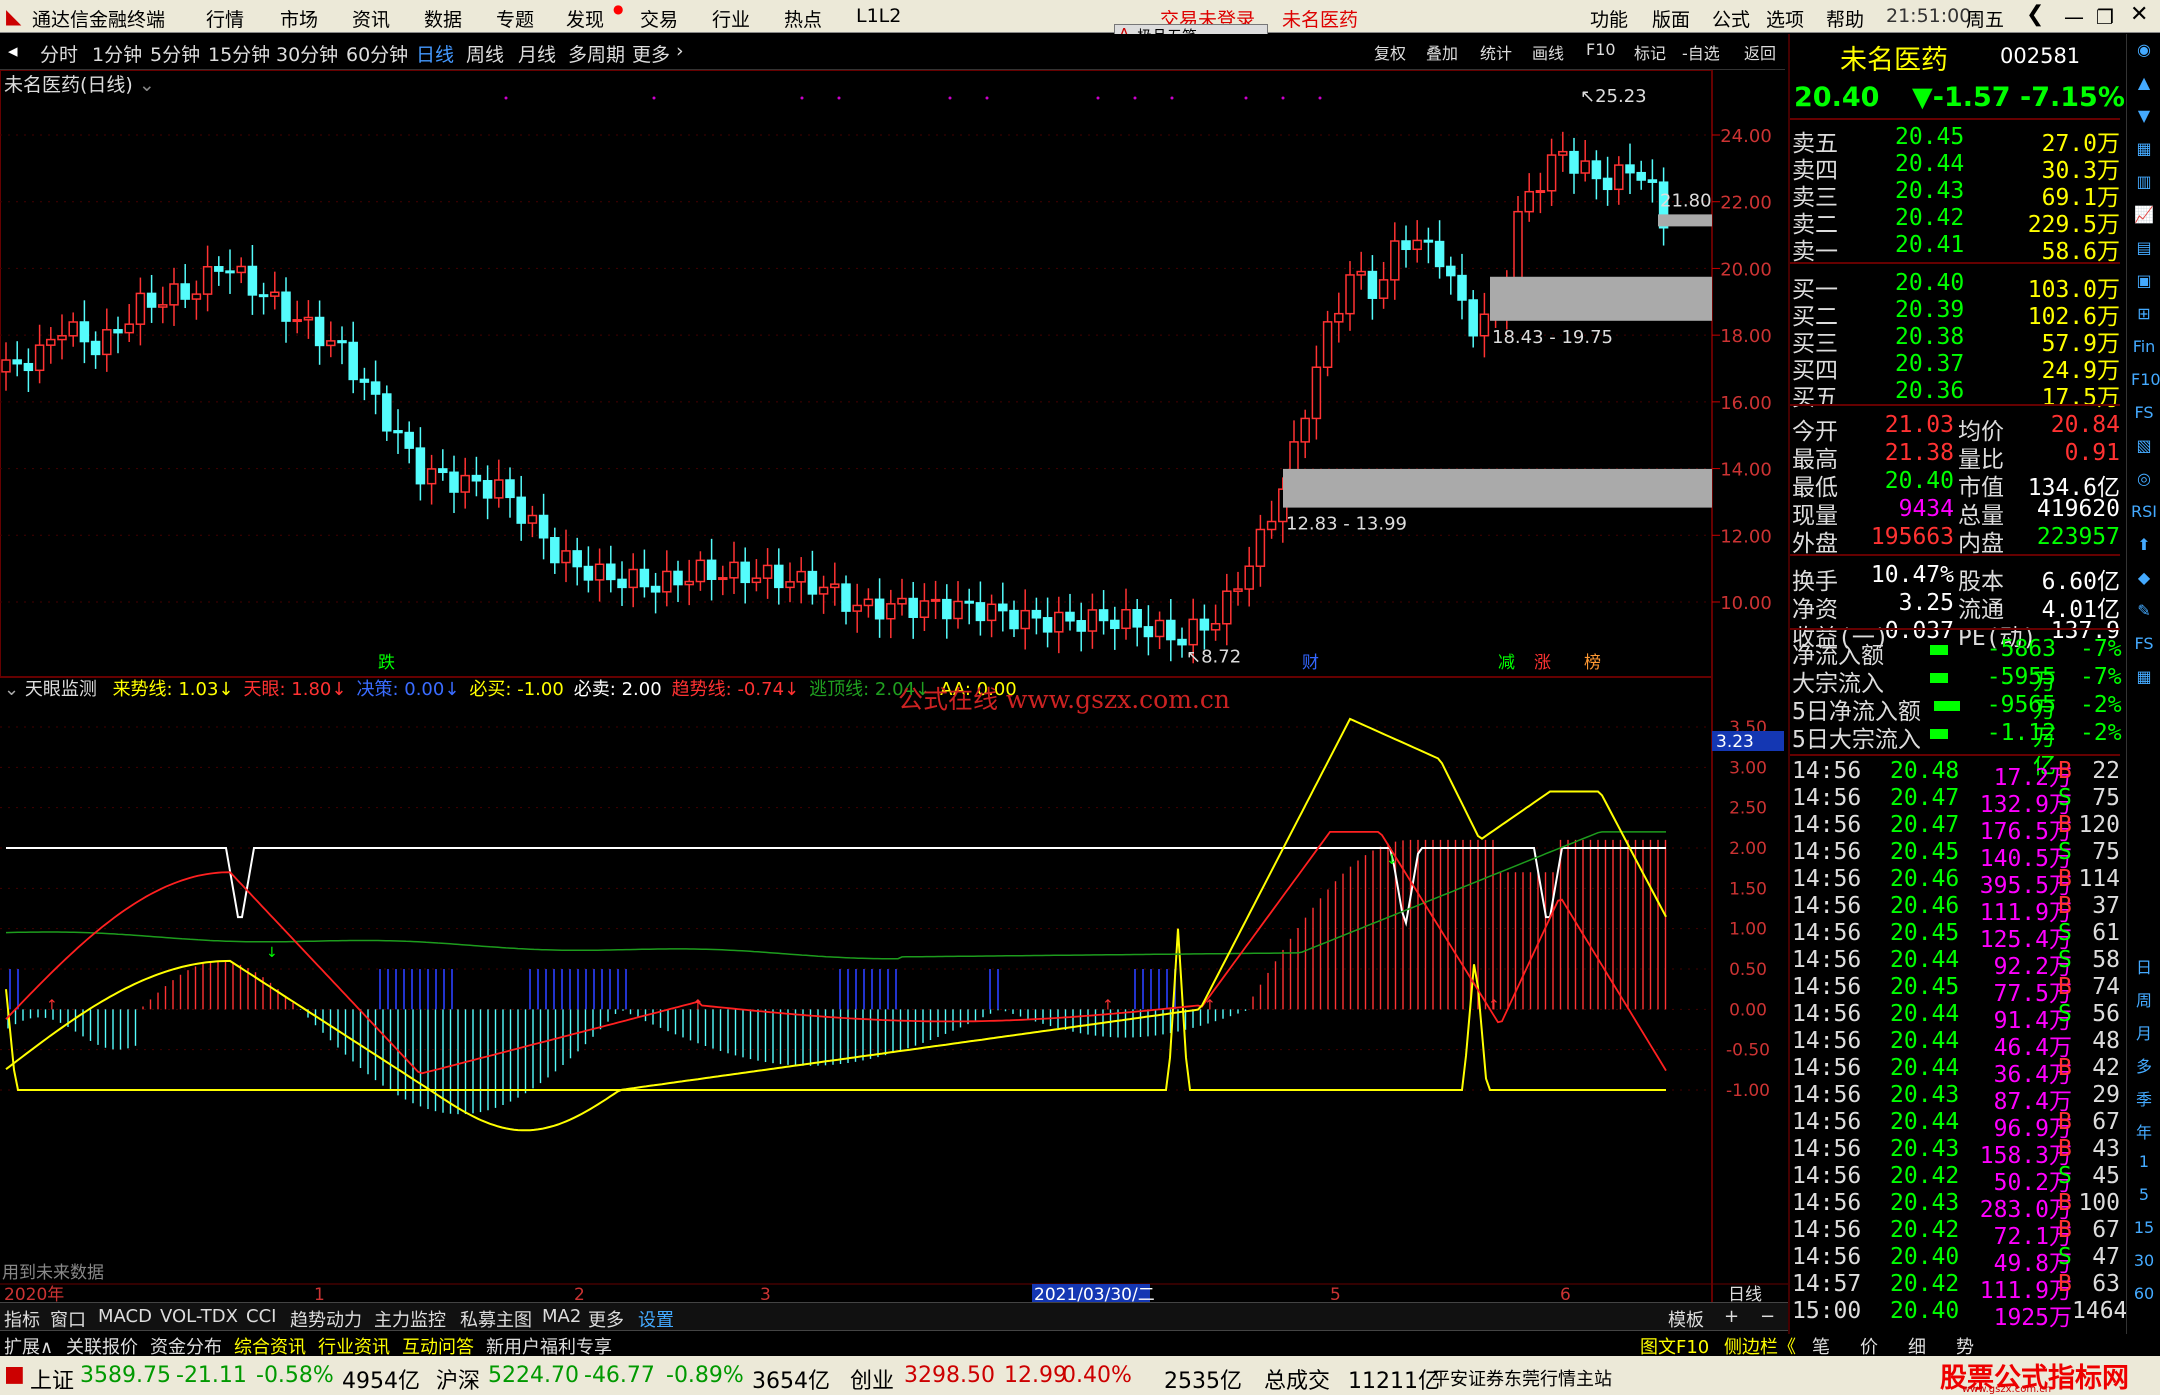 The height and width of the screenshot is (1395, 2160). Describe the element at coordinates (2074, 17) in the screenshot. I see `minimize-icon: —` at that location.